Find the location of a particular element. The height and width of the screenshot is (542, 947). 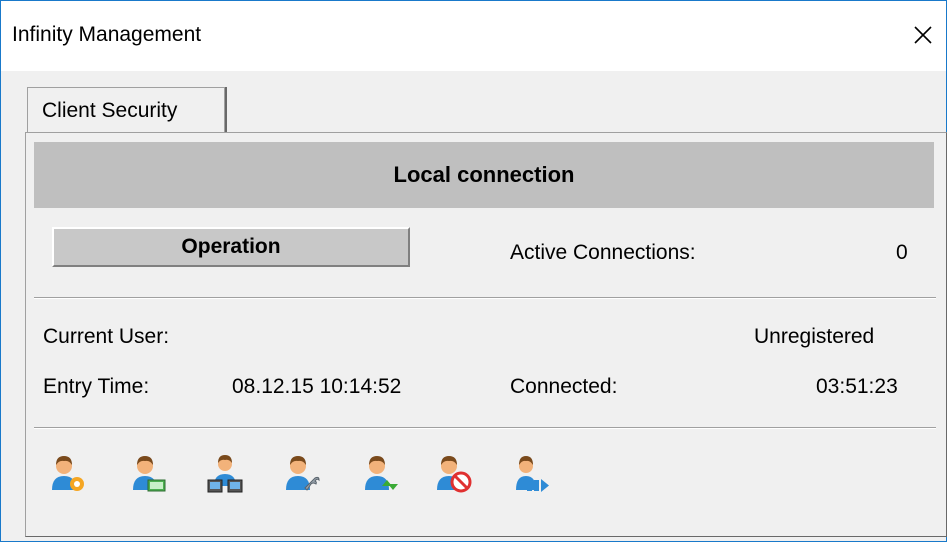

entry-time-value: 08.12.15 10:14:52 is located at coordinates (317, 386).